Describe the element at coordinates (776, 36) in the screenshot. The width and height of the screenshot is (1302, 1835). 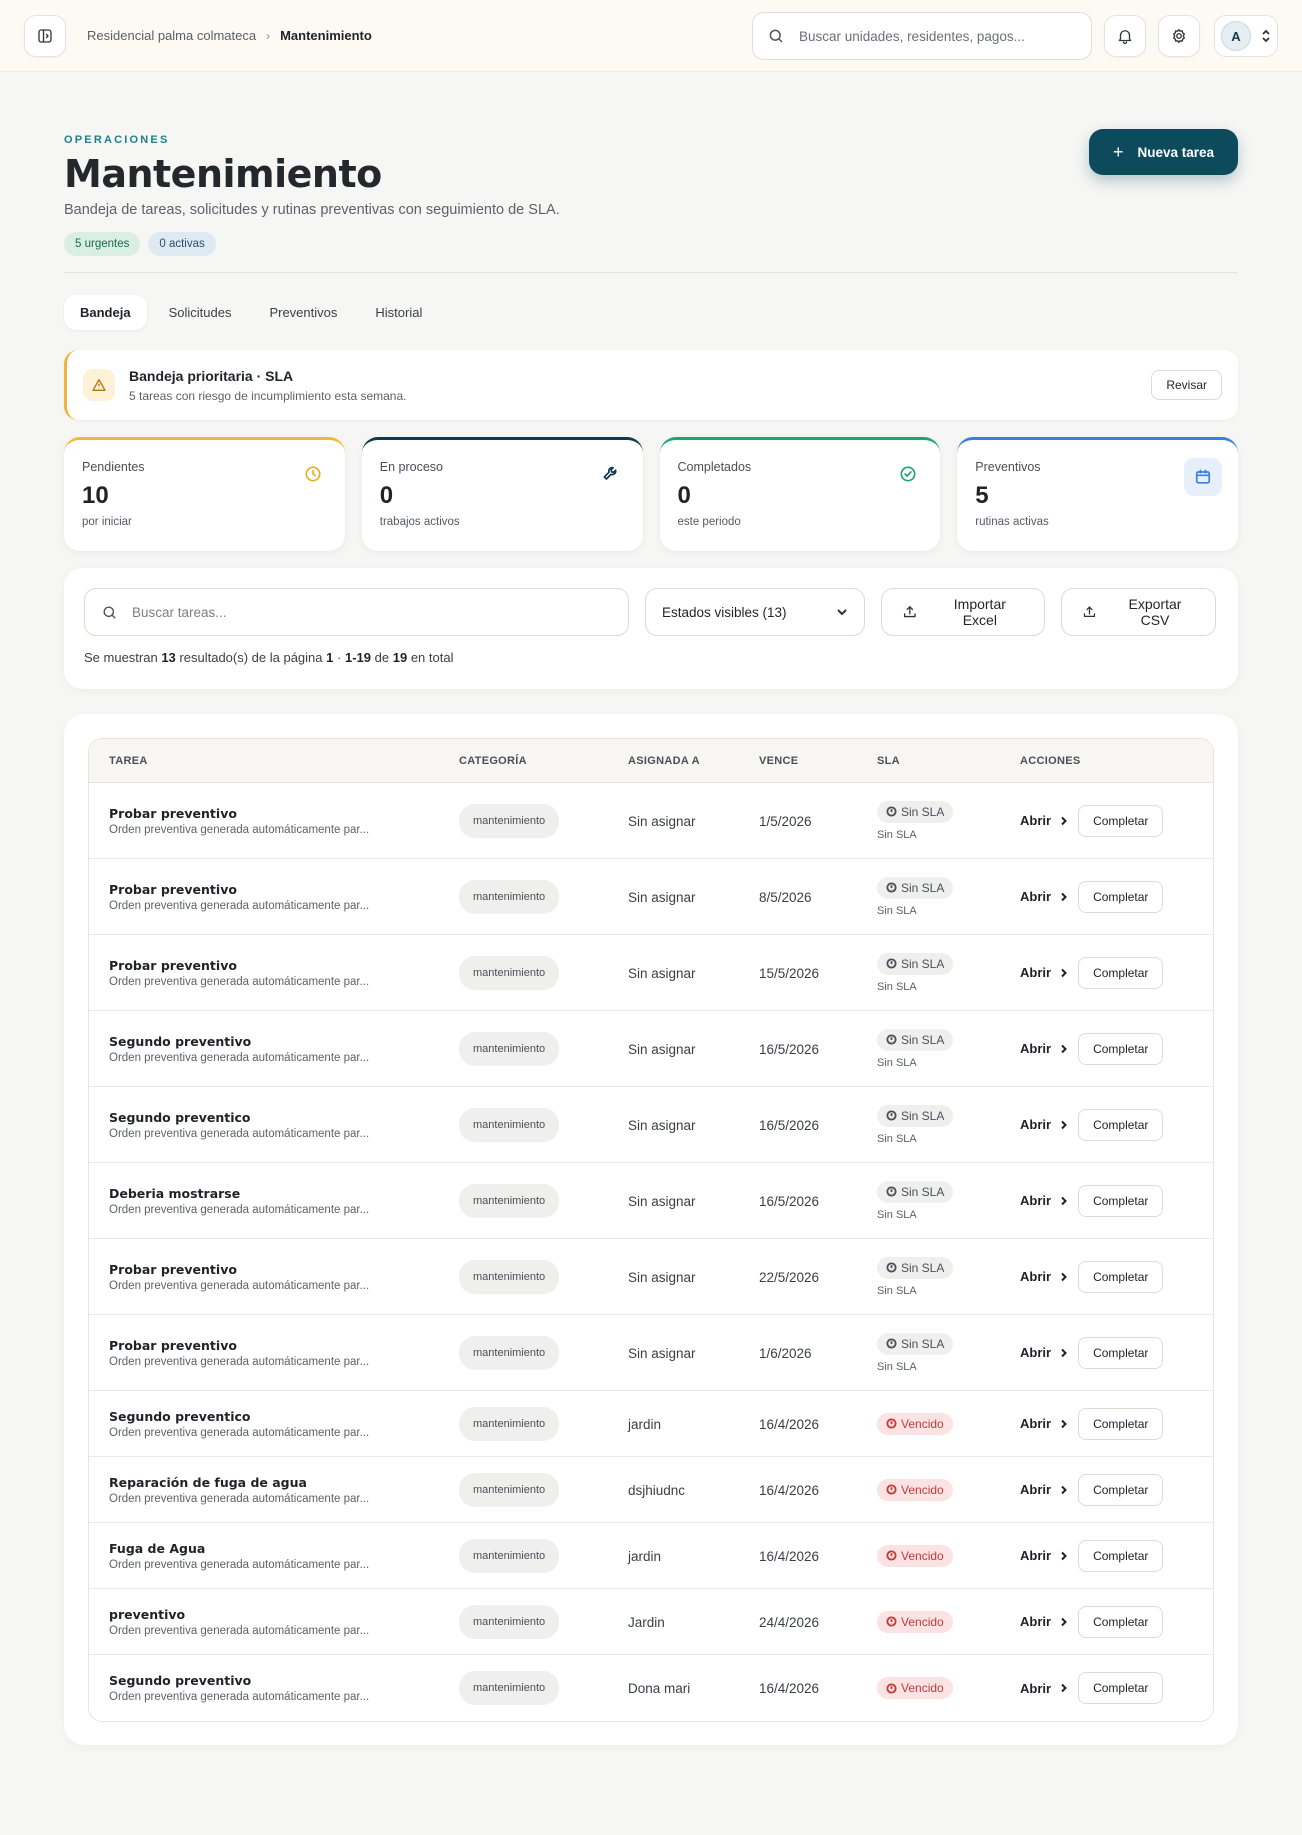
I see `search-icon` at that location.